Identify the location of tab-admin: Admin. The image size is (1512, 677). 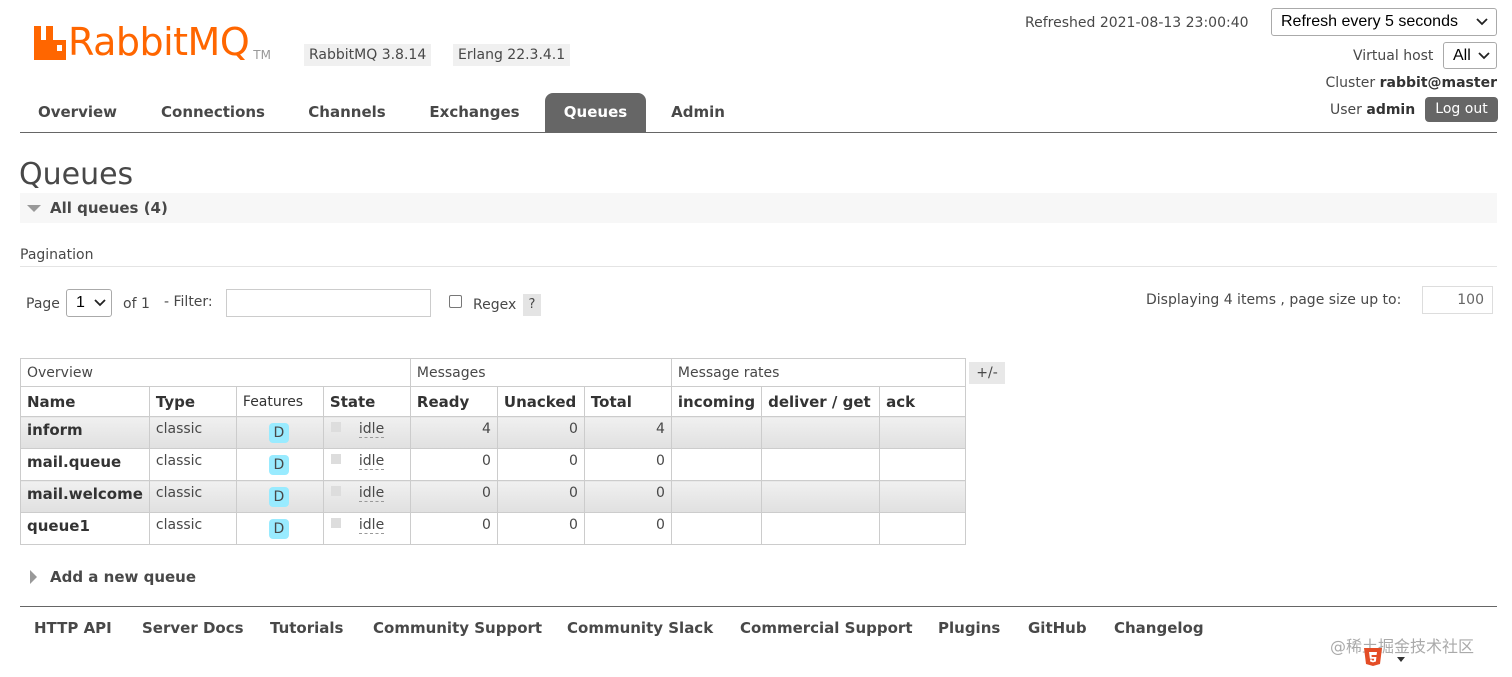
(698, 112).